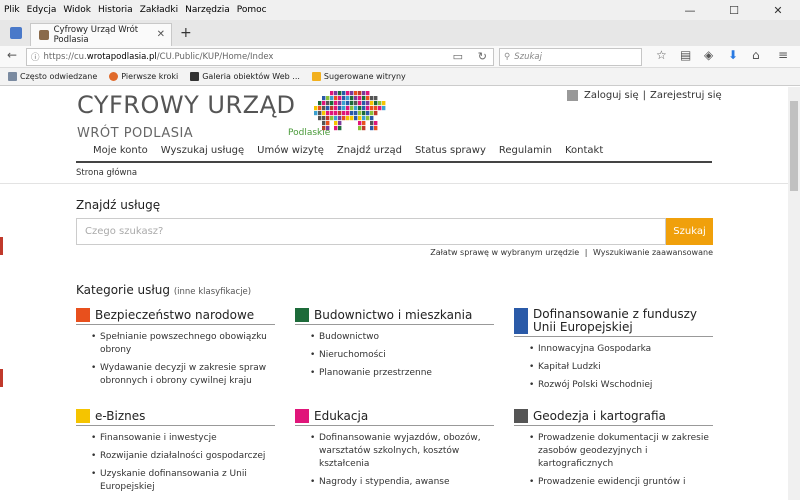 This screenshot has width=800, height=500. I want to click on logo-text: Podlaskie, so click(309, 133).